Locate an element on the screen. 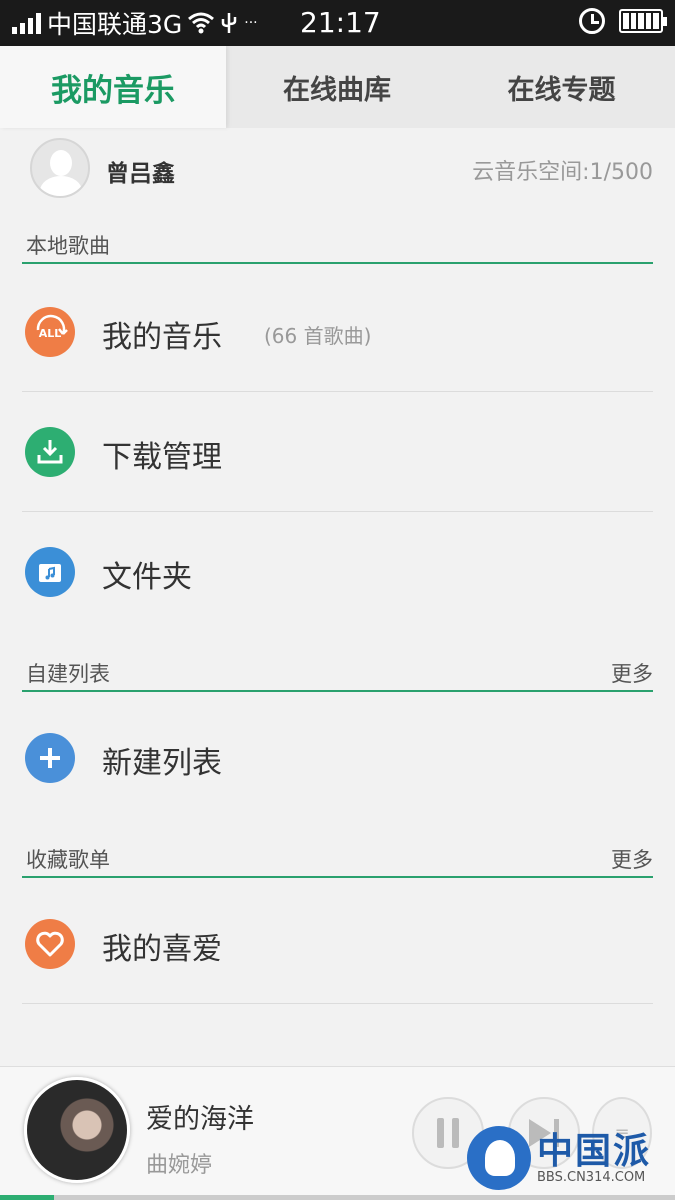 The image size is (675, 1200). tab-online-library: 在线曲库 is located at coordinates (337, 87).